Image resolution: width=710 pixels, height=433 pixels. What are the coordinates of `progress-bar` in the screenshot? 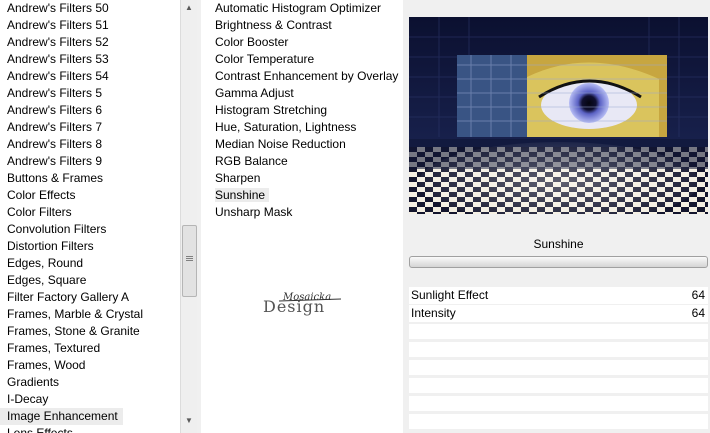 It's located at (558, 262).